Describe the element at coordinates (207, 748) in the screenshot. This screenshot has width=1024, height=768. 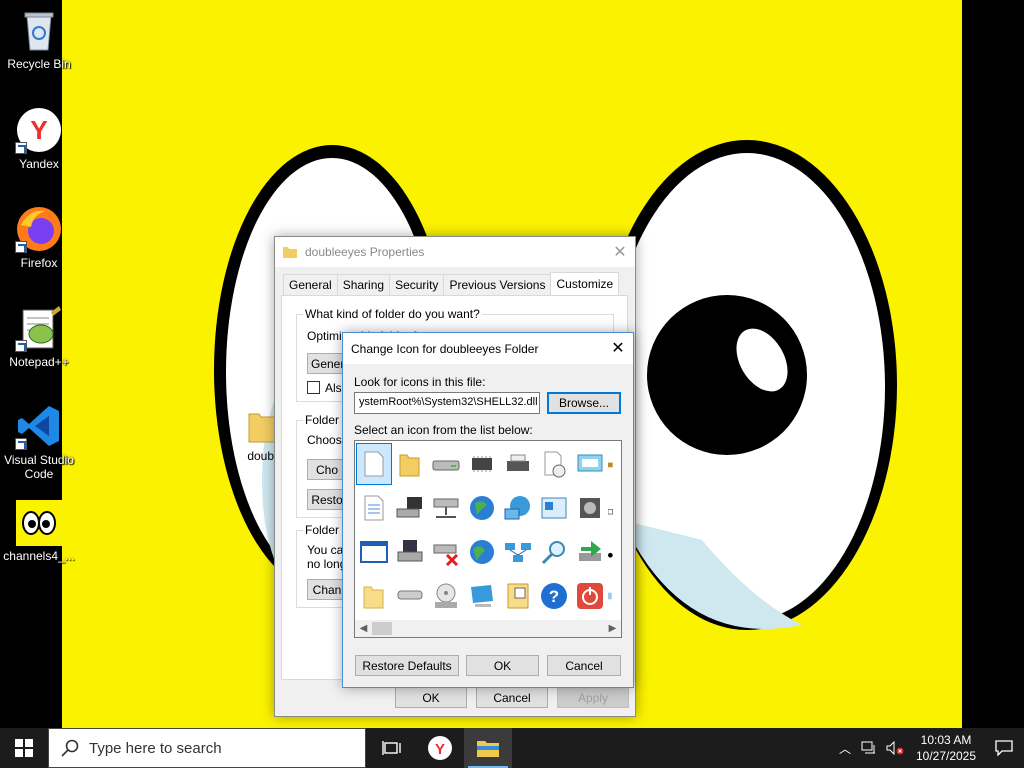
I see `taskbar-search-box: Type here to search` at that location.